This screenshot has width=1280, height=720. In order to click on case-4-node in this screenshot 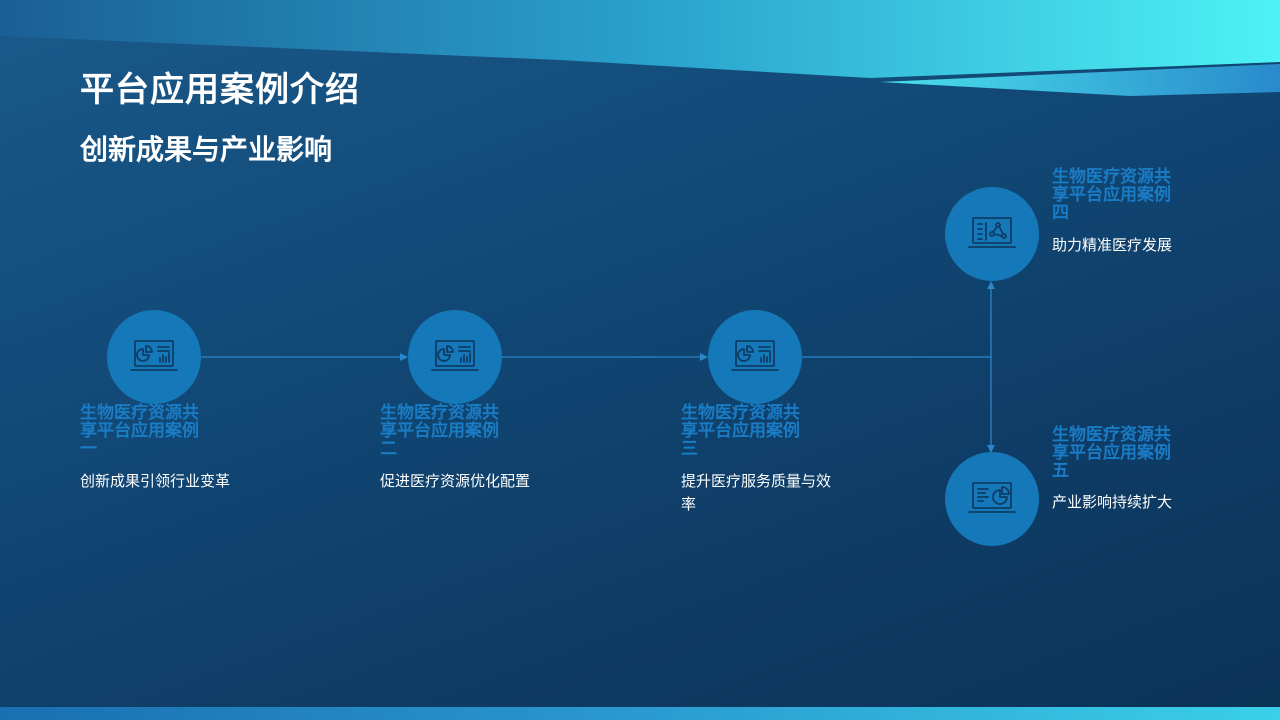, I will do `click(992, 234)`.